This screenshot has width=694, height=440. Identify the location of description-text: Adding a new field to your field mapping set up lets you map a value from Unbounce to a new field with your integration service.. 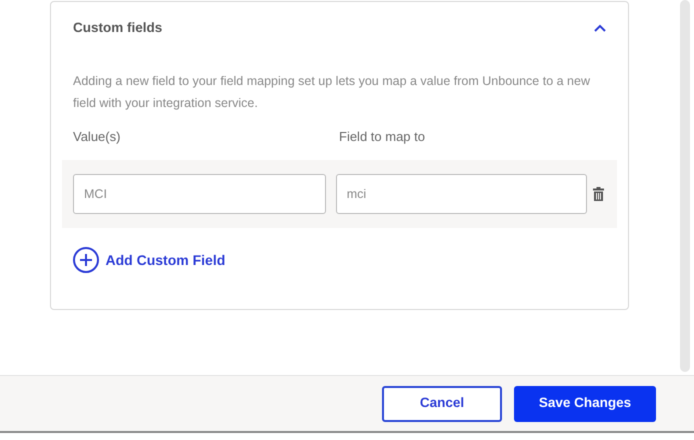
(332, 92).